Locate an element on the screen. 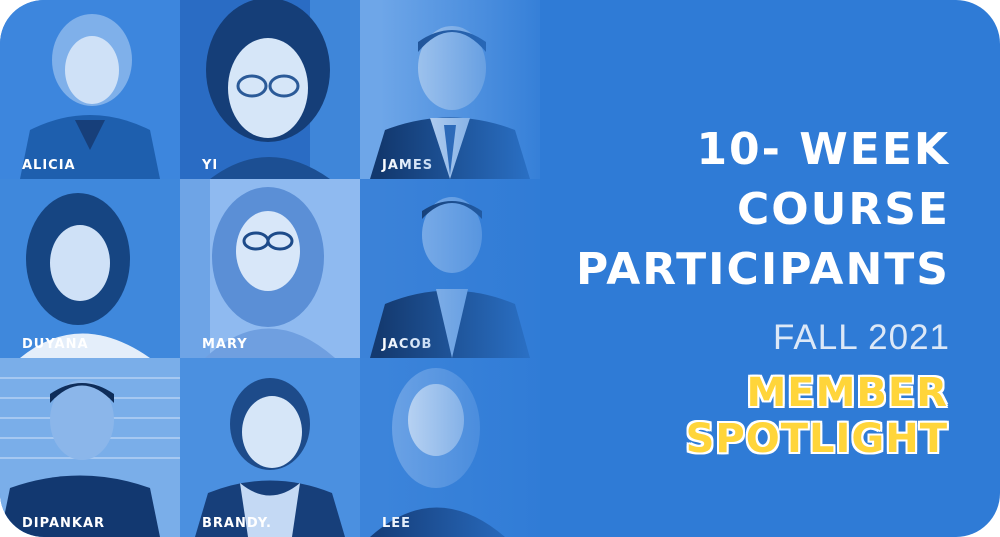 Image resolution: width=1000 pixels, height=537 pixels. participant-photo-mary: MARY is located at coordinates (270, 268).